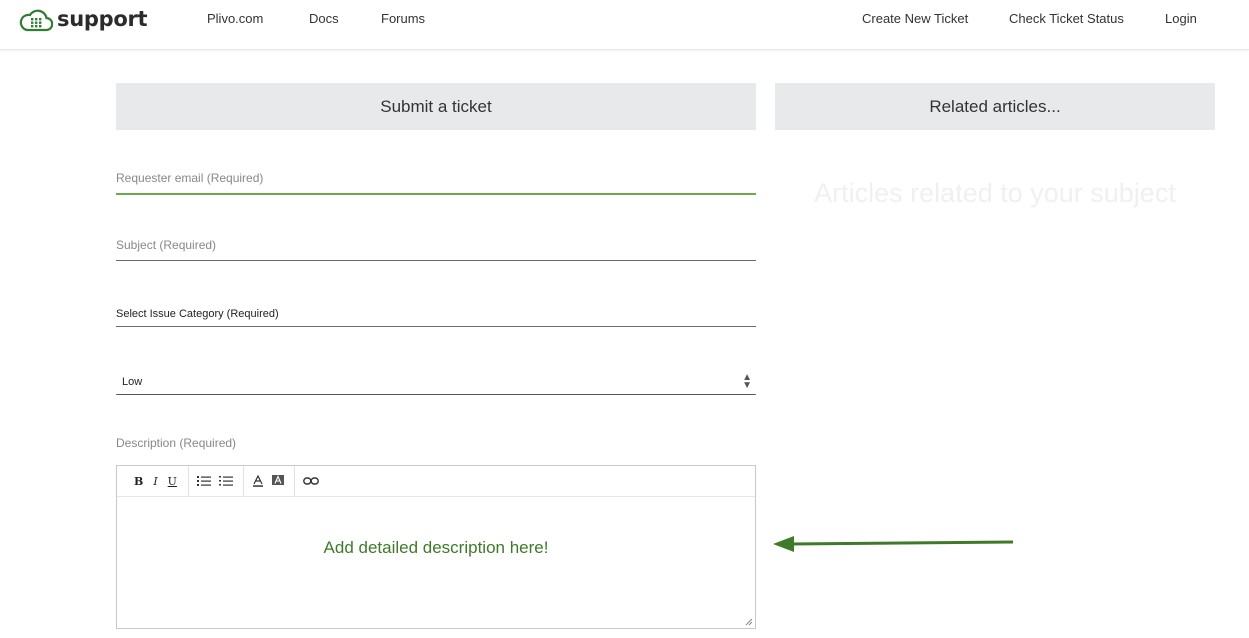 Image resolution: width=1249 pixels, height=638 pixels. I want to click on editor-toolbar: B I U, so click(436, 481).